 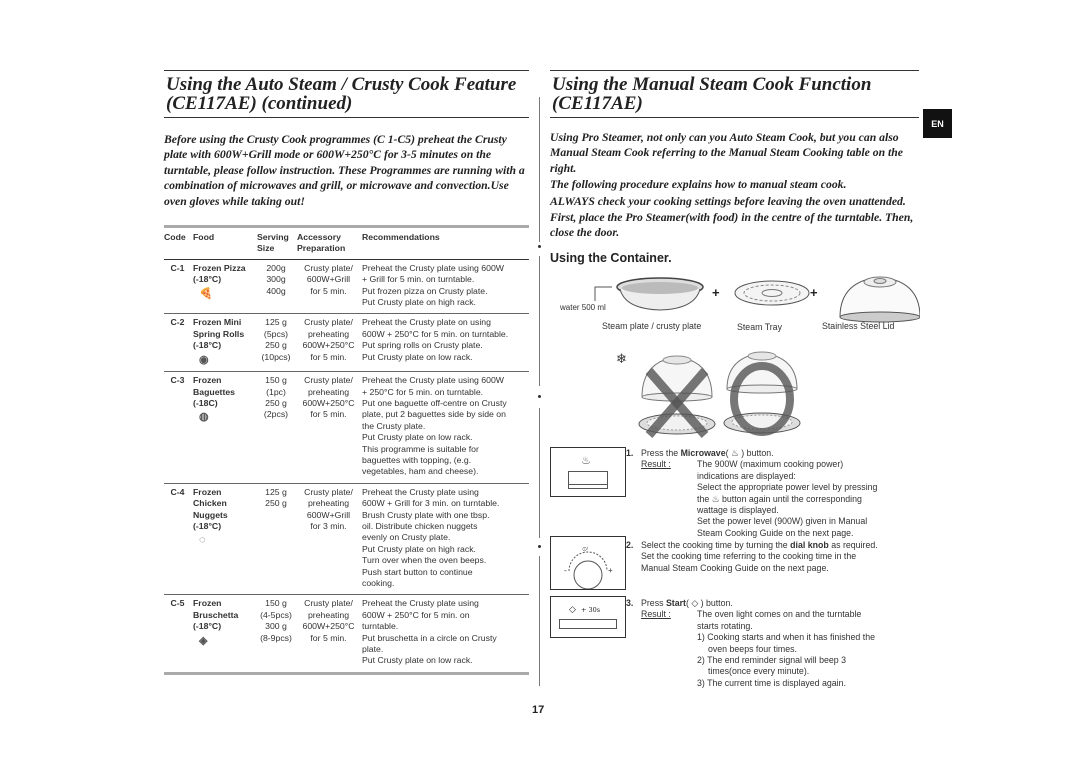 What do you see at coordinates (738, 510) in the screenshot?
I see `step-detail-line: wattage is displayed.` at bounding box center [738, 510].